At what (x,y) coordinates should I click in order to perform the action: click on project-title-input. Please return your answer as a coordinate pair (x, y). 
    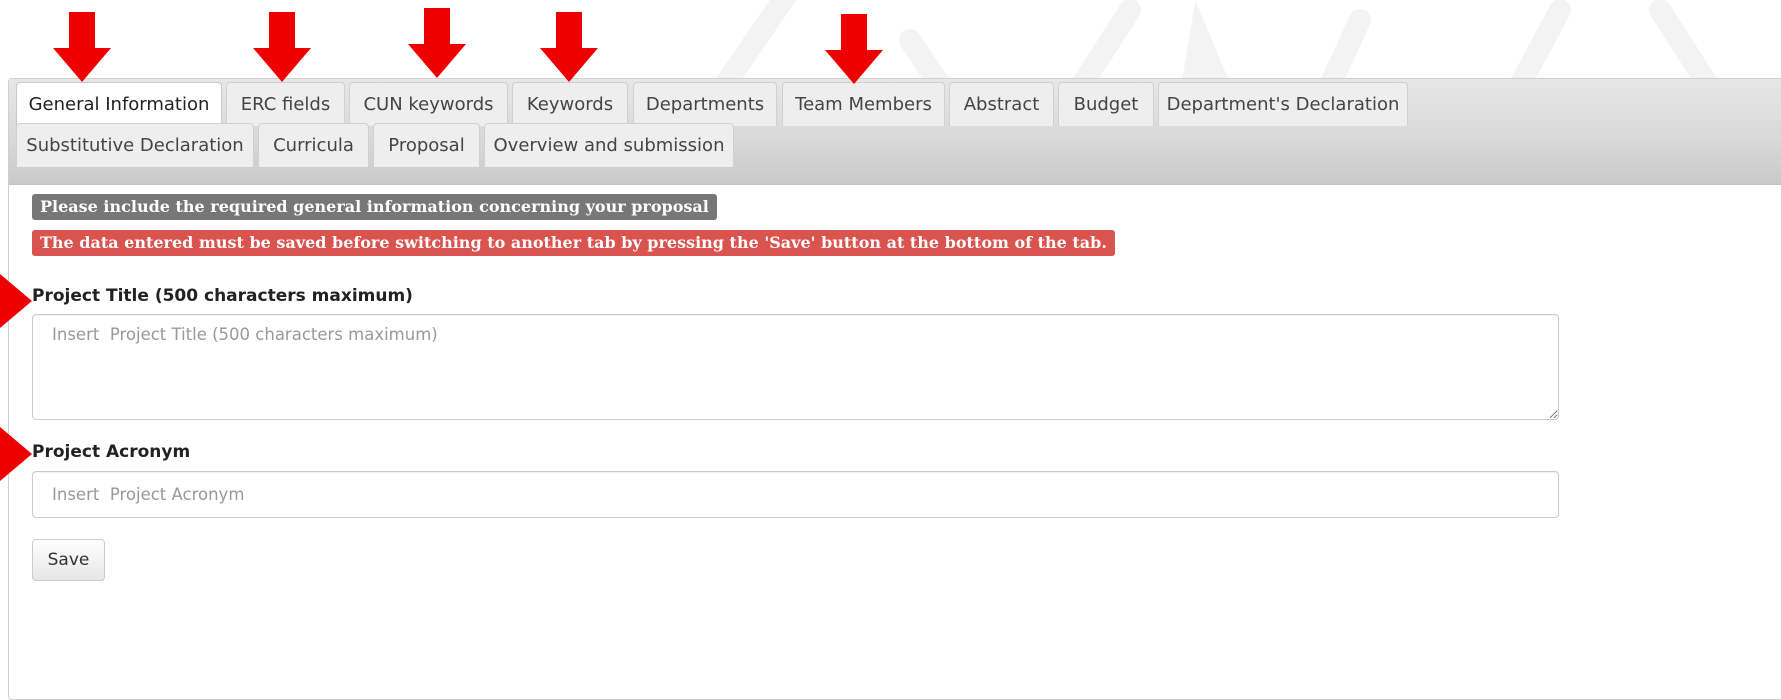
    Looking at the image, I should click on (795, 367).